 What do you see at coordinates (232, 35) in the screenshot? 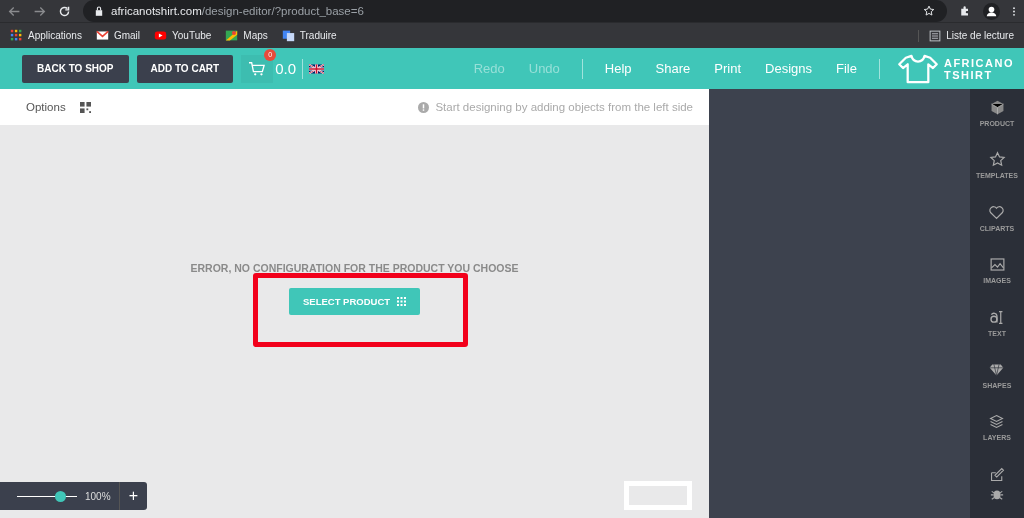
I see `map-icon` at bounding box center [232, 35].